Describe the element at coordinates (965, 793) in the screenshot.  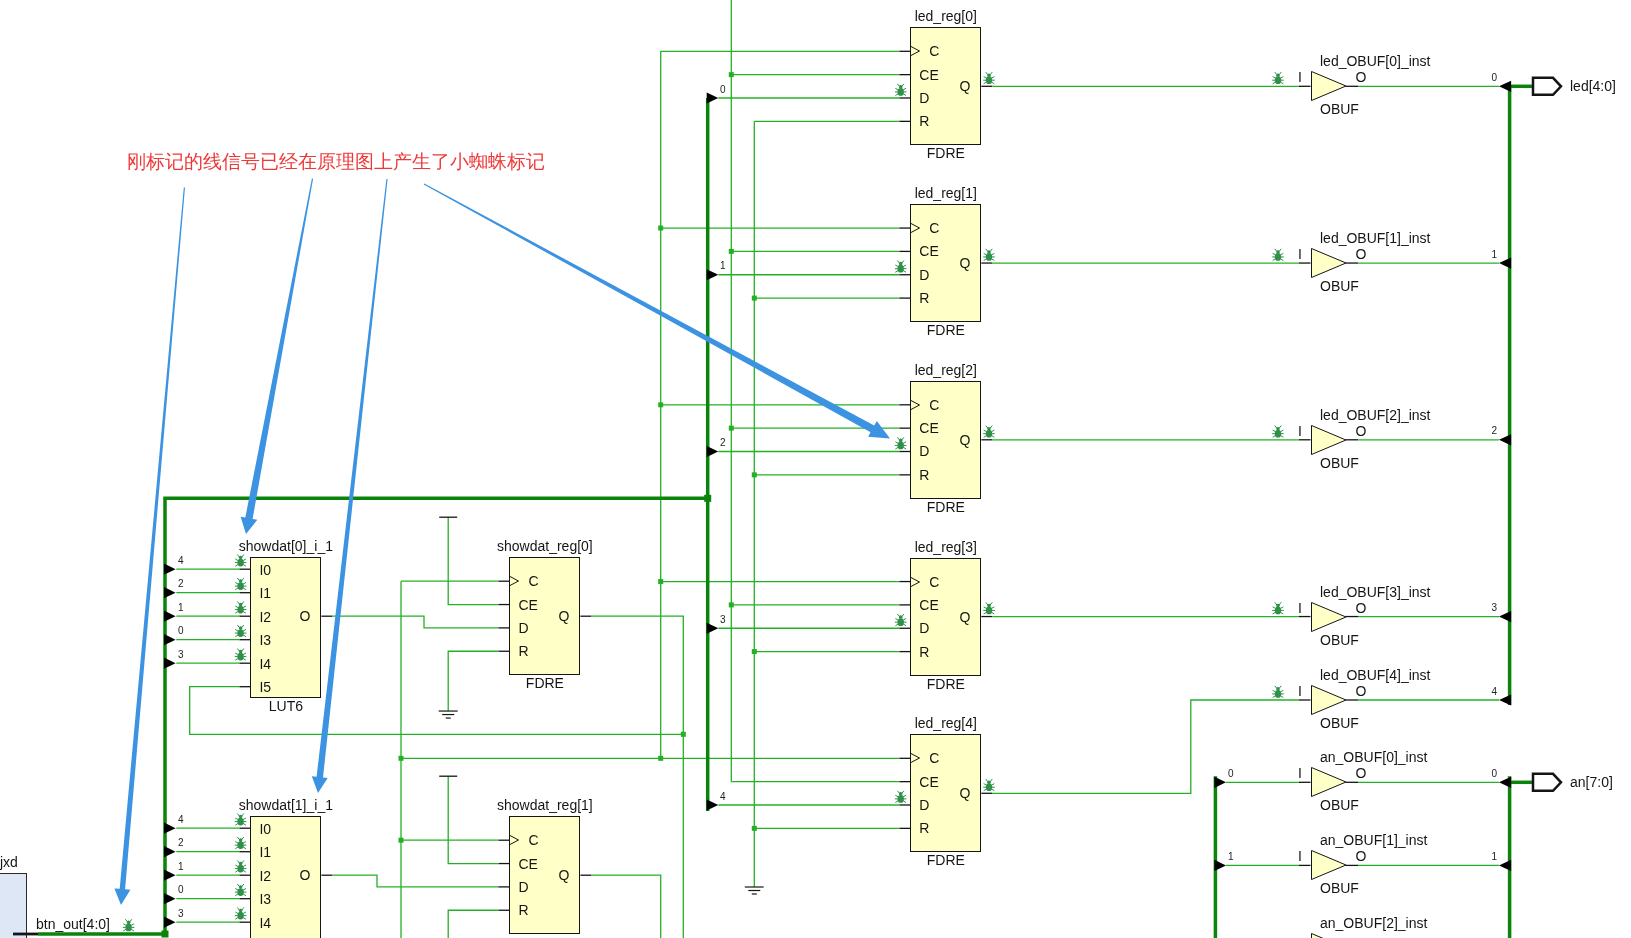
I see `pin-label: Q` at that location.